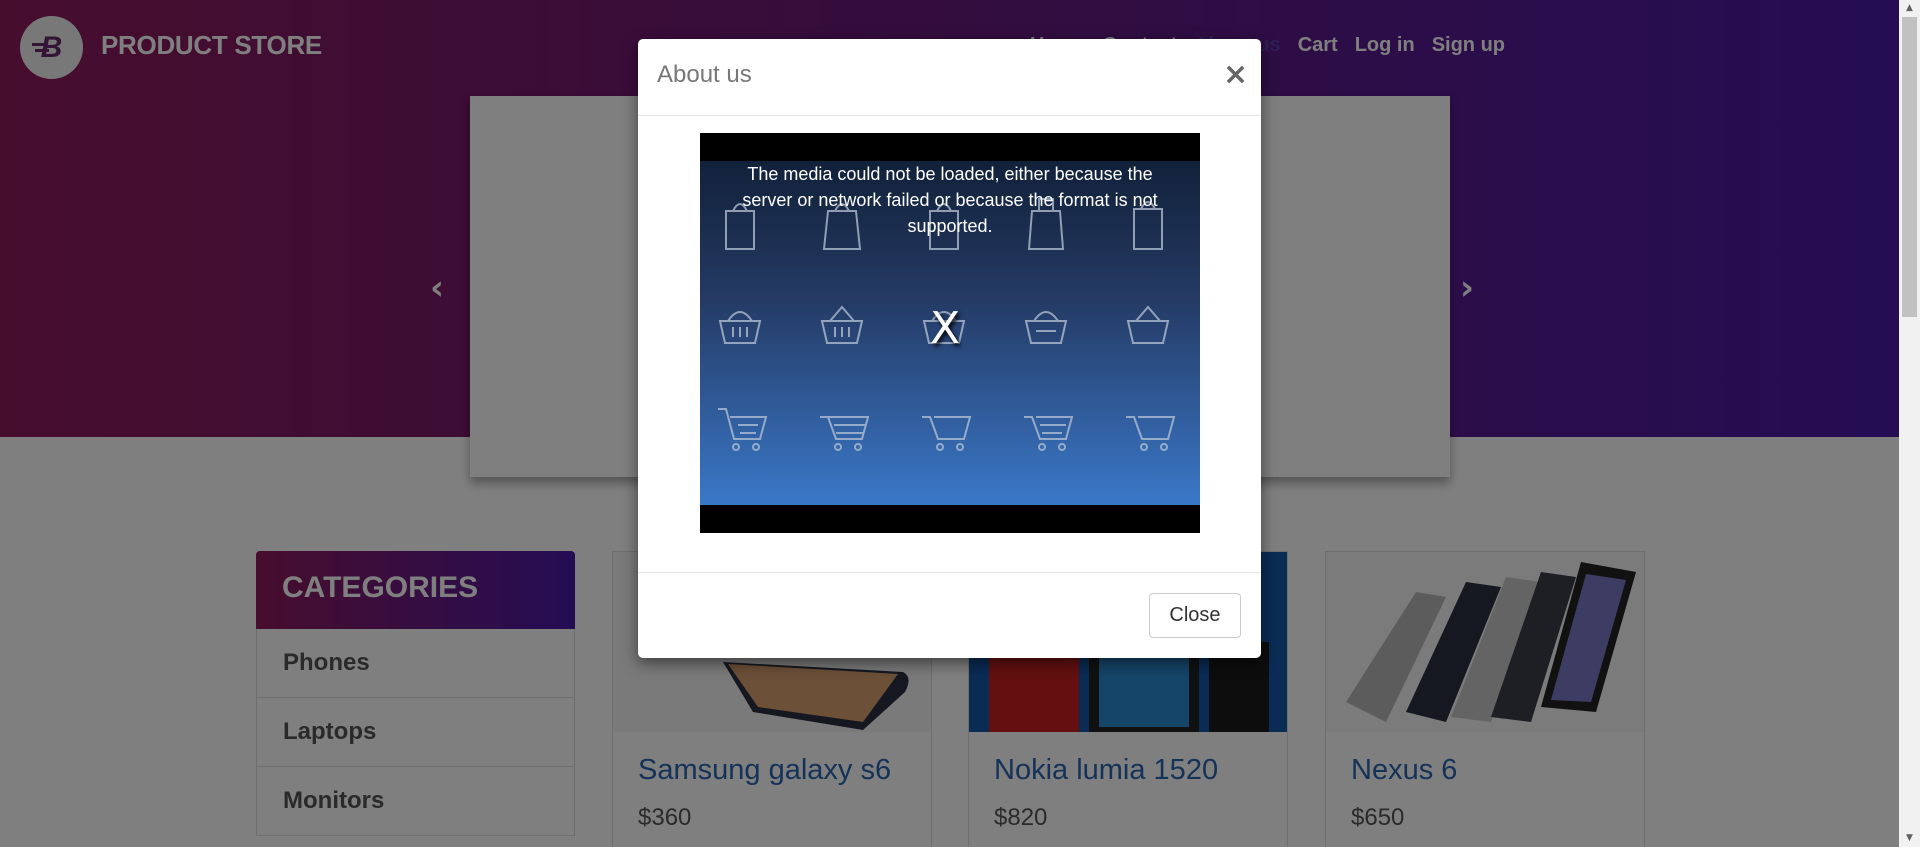 Image resolution: width=1920 pixels, height=847 pixels. Describe the element at coordinates (945, 328) in the screenshot. I see `video-error-x-mark: X` at that location.